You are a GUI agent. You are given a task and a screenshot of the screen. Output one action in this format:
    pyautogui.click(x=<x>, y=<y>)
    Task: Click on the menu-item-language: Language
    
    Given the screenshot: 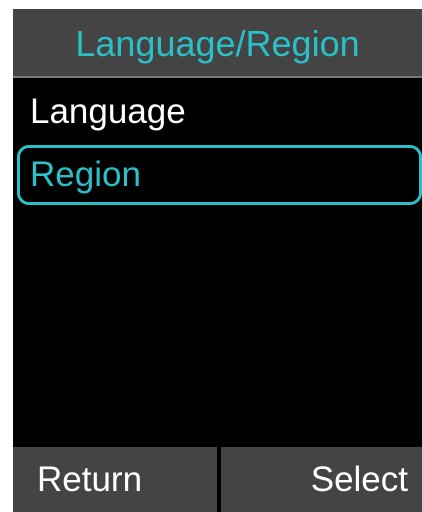 What is the action you would take?
    pyautogui.click(x=219, y=112)
    